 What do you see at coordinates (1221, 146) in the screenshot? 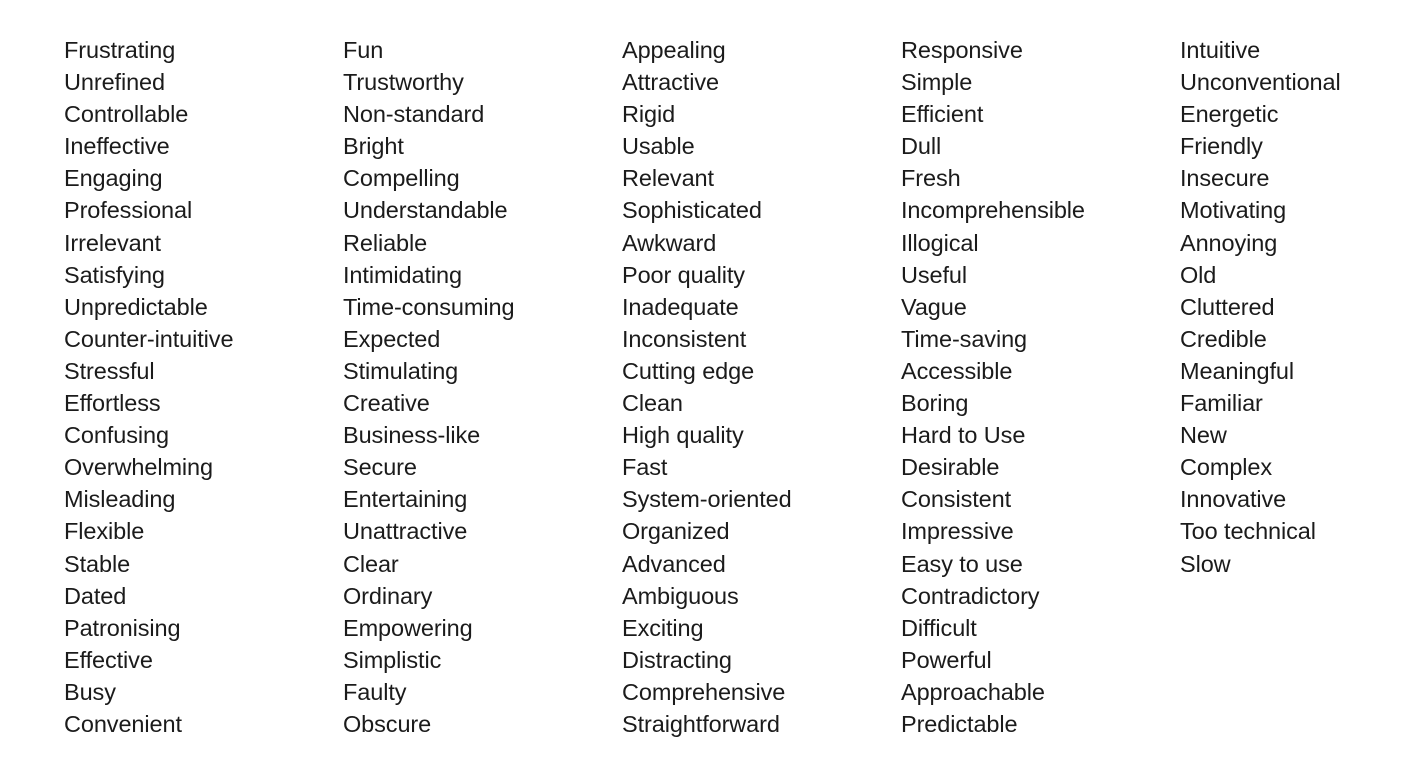
I see `word-item: Friendly` at bounding box center [1221, 146].